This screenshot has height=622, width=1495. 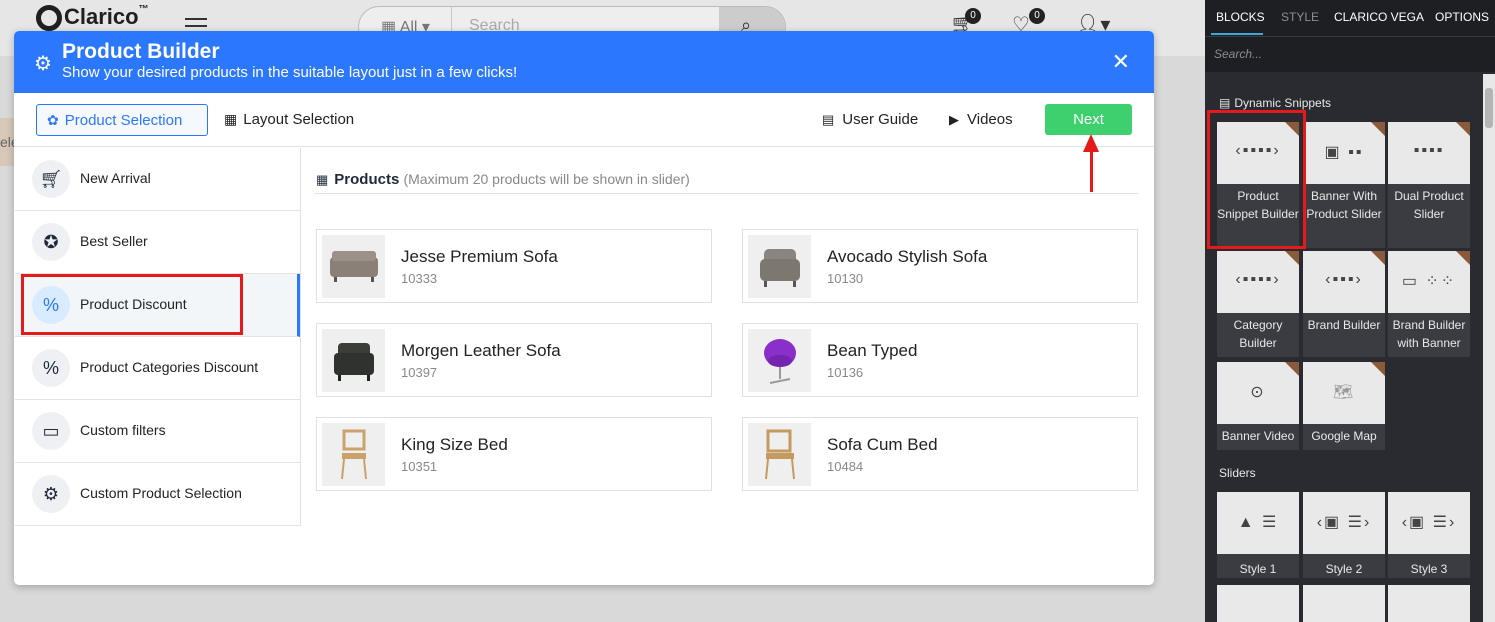 I want to click on block-preview: ‹▪▪▪›, so click(x=1344, y=282).